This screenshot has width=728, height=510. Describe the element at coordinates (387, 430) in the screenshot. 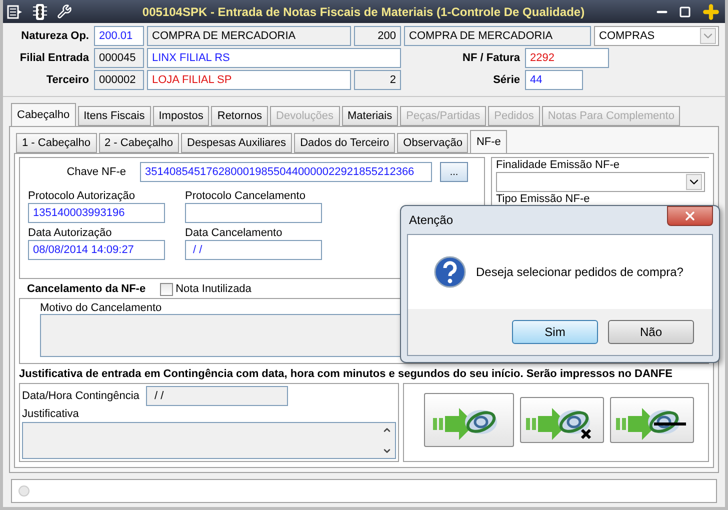

I see `scroll-up-icon` at that location.